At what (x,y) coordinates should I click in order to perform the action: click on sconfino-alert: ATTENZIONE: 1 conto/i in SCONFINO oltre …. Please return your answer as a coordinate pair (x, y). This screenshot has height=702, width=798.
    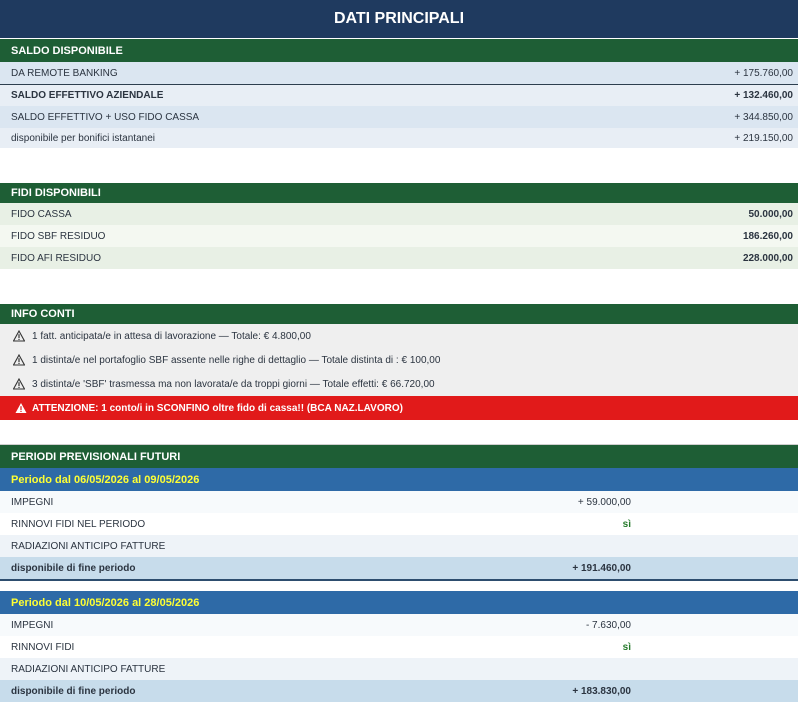
    Looking at the image, I should click on (399, 408).